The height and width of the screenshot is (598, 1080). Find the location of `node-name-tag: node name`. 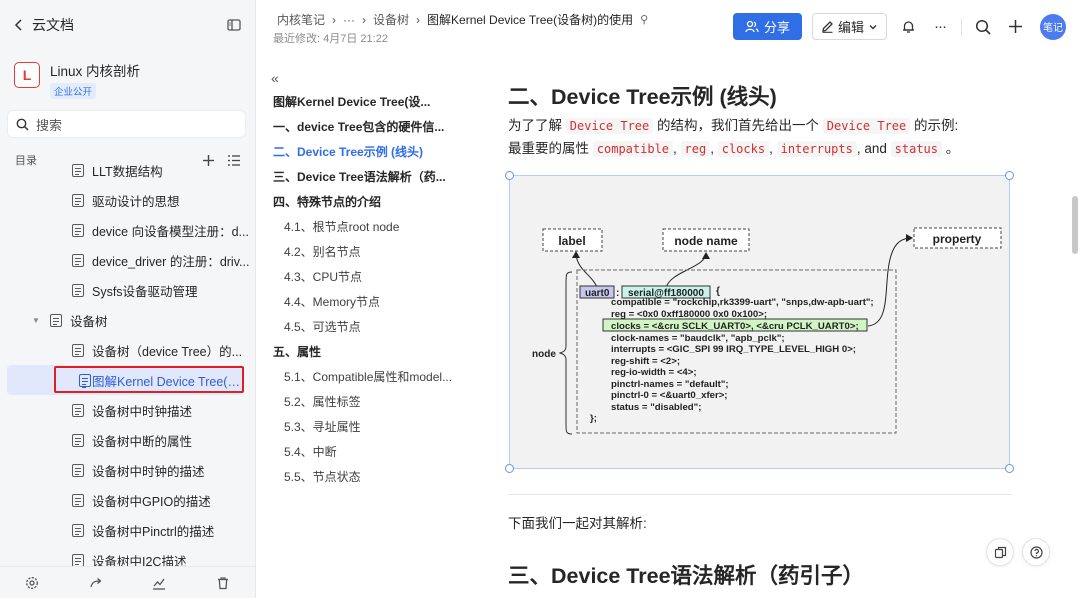

node-name-tag: node name is located at coordinates (706, 241).